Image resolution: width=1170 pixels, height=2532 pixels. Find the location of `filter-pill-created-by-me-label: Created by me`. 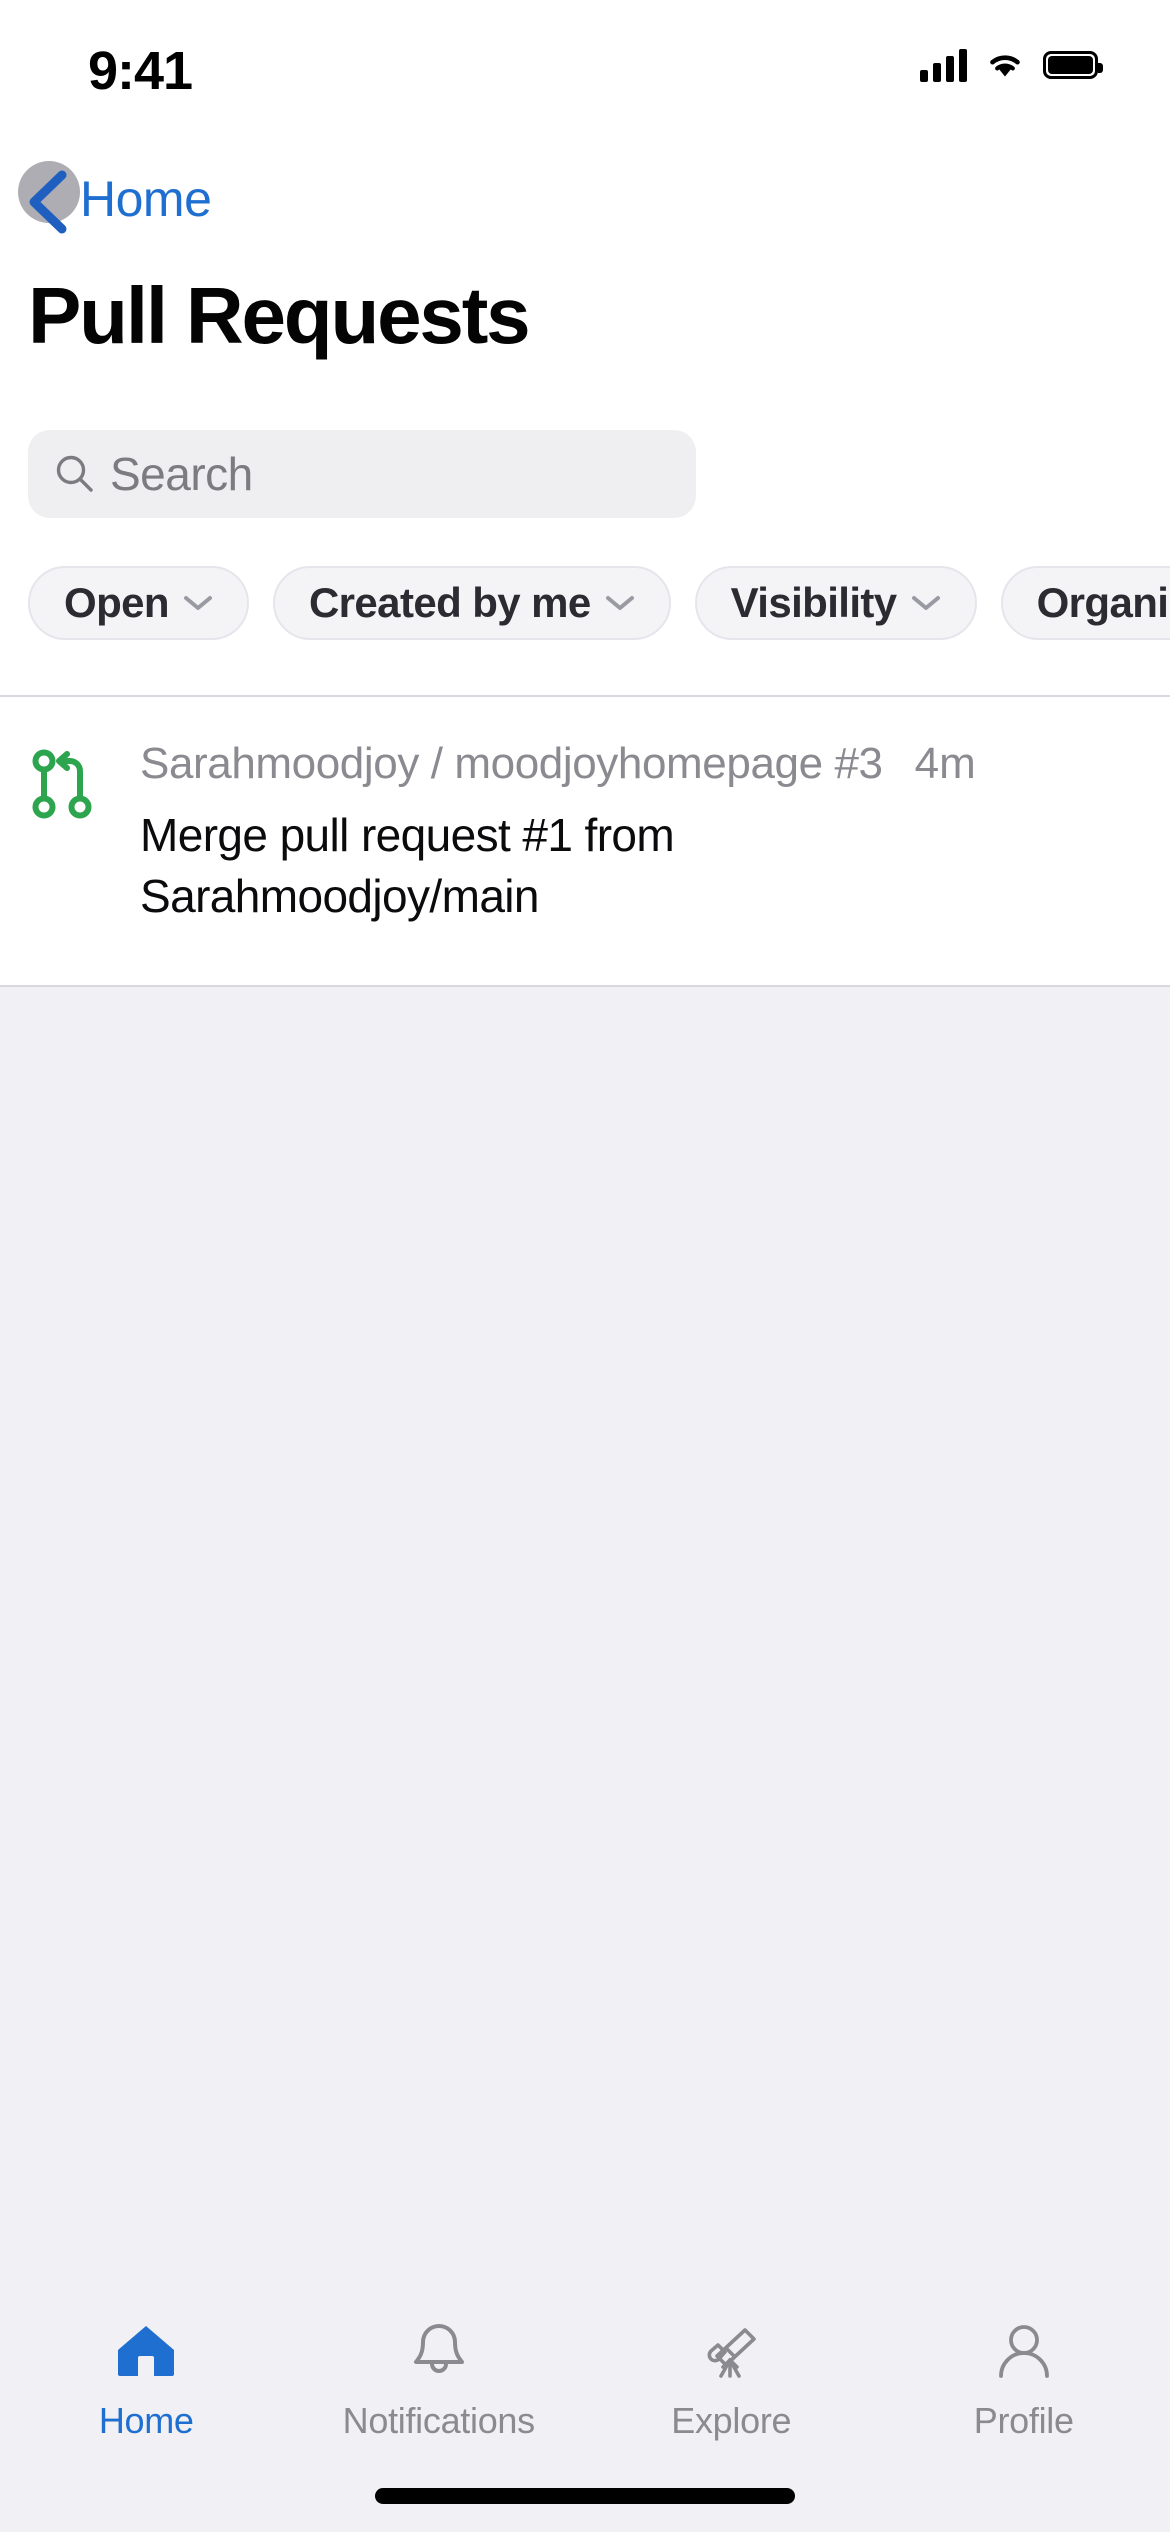

filter-pill-created-by-me-label: Created by me is located at coordinates (449, 602).